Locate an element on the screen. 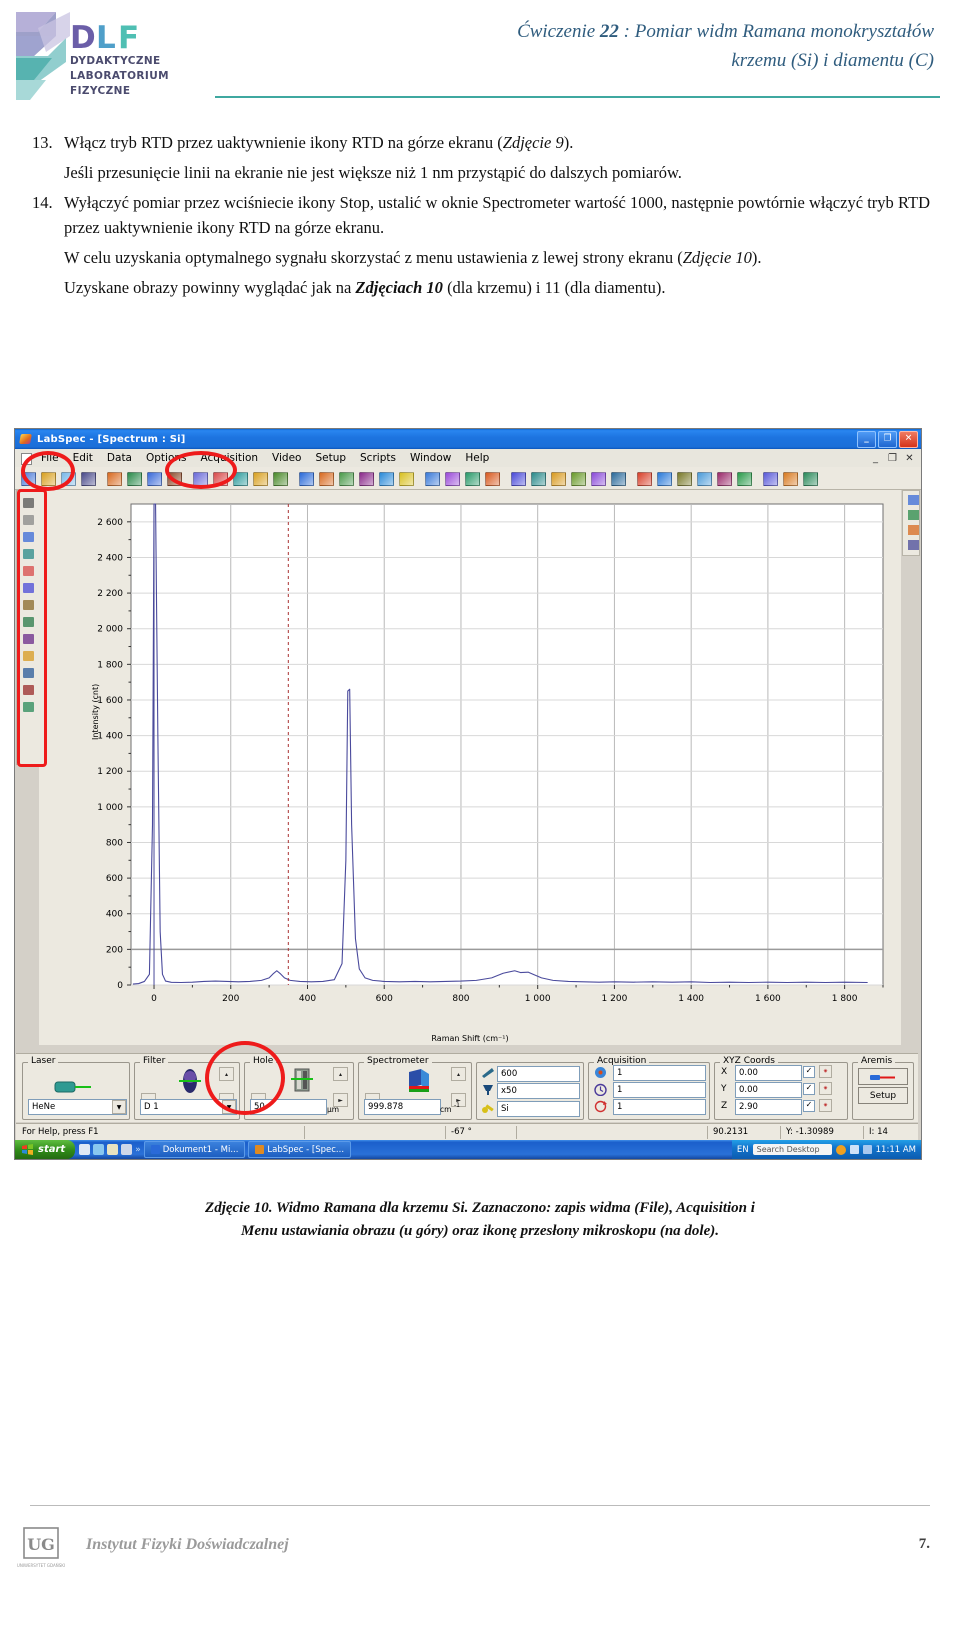 The image size is (960, 1639). minimize-button: _ is located at coordinates (866, 439).